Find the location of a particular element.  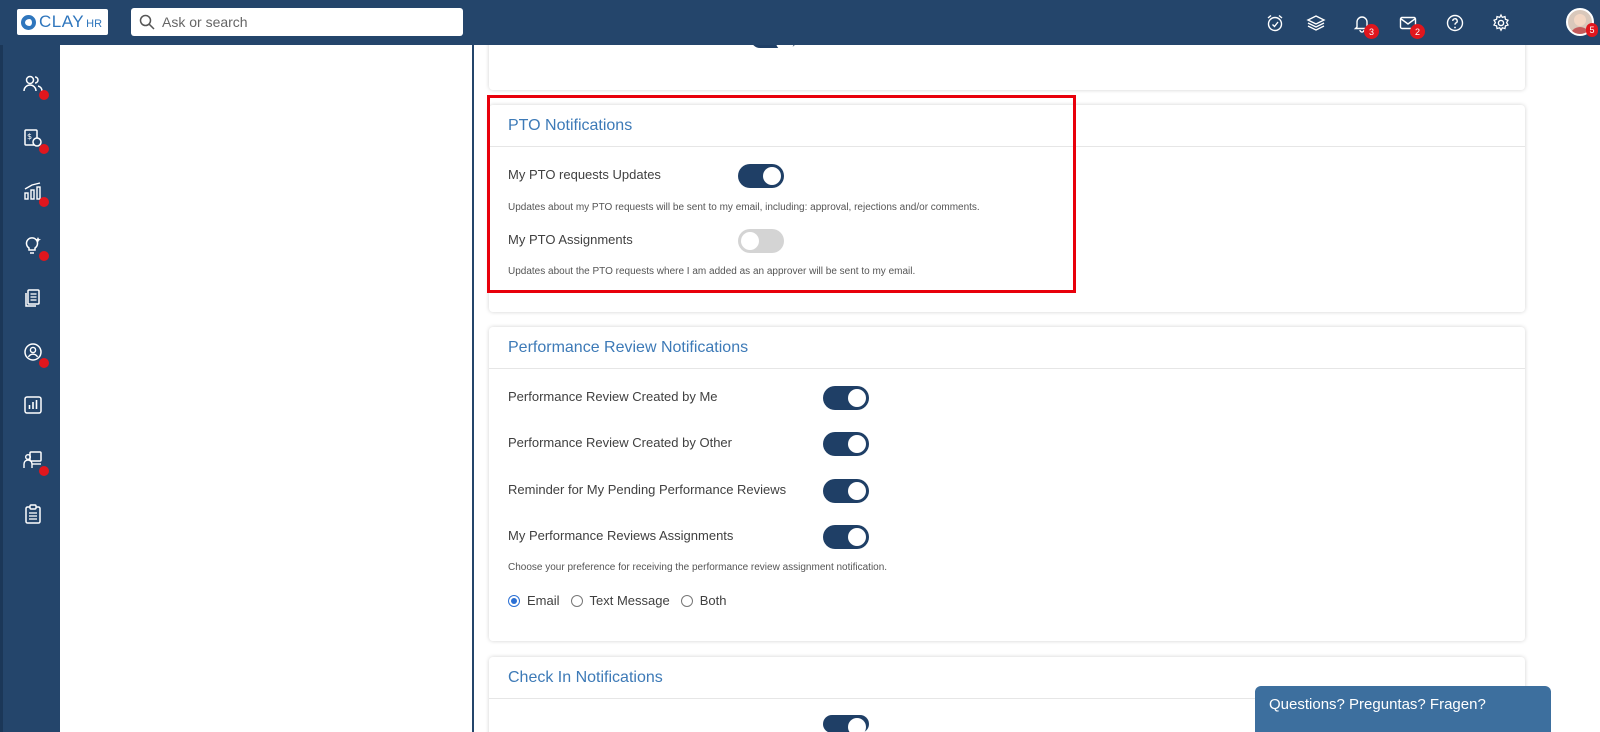

layers-icon is located at coordinates (1316, 23).